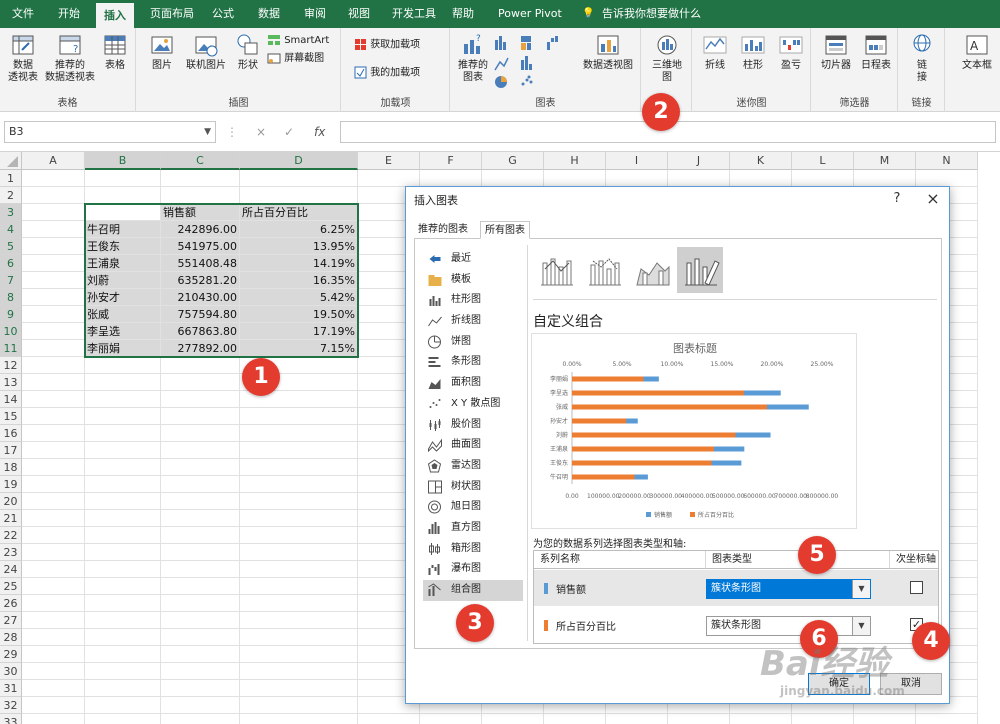  What do you see at coordinates (11, 620) in the screenshot?
I see `row-header: 27` at bounding box center [11, 620].